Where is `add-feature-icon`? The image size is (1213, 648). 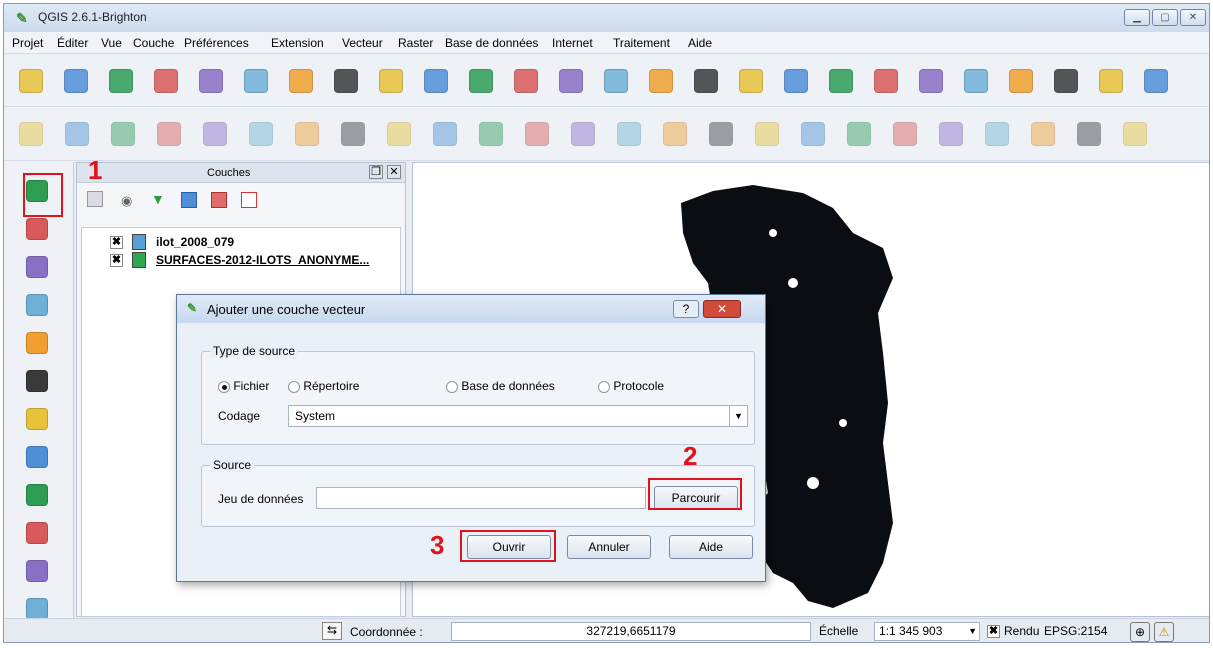
add-feature-icon is located at coordinates (169, 134).